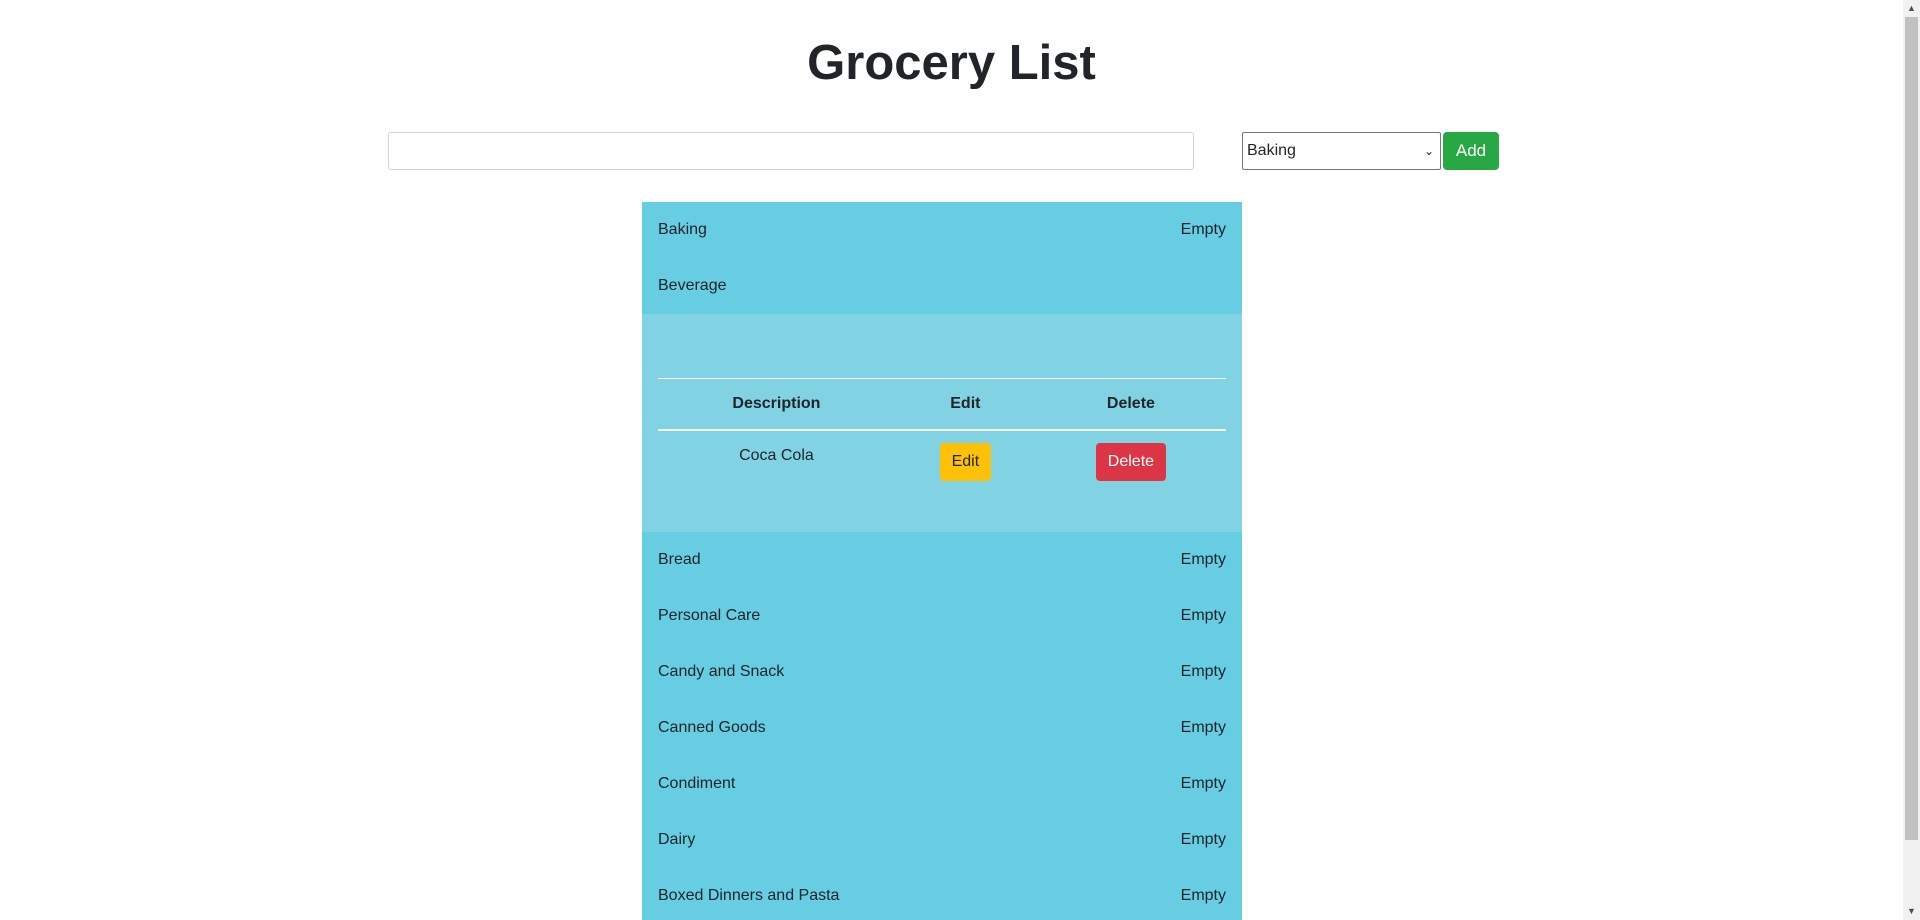  What do you see at coordinates (951, 63) in the screenshot?
I see `page-title: Grocery List` at bounding box center [951, 63].